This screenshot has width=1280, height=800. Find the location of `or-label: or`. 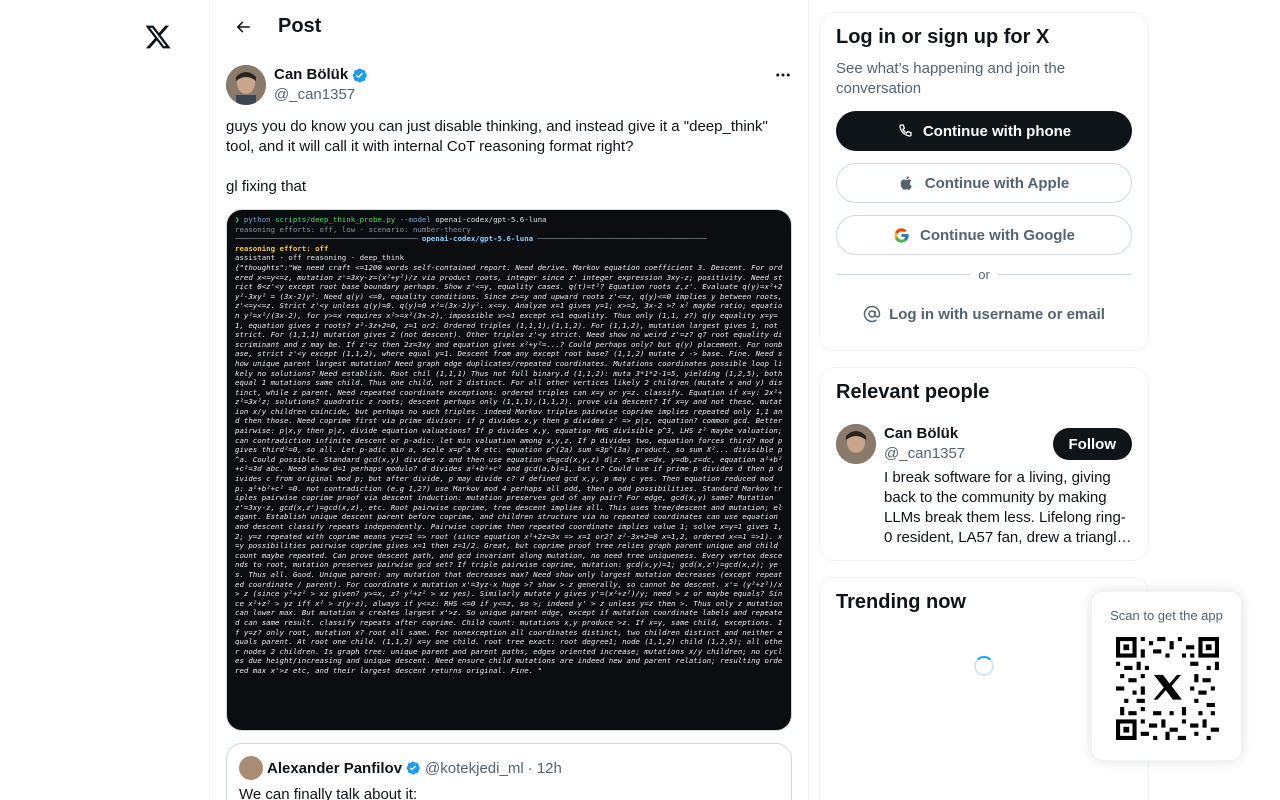

or-label: or is located at coordinates (984, 274).